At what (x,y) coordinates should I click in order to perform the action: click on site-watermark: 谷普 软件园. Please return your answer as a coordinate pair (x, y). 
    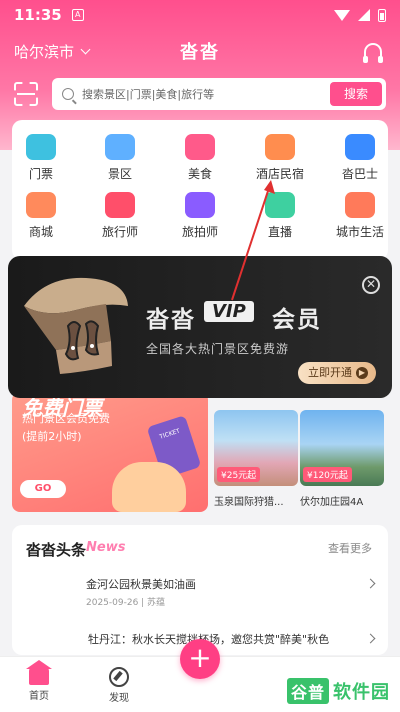
    Looking at the image, I should click on (338, 691).